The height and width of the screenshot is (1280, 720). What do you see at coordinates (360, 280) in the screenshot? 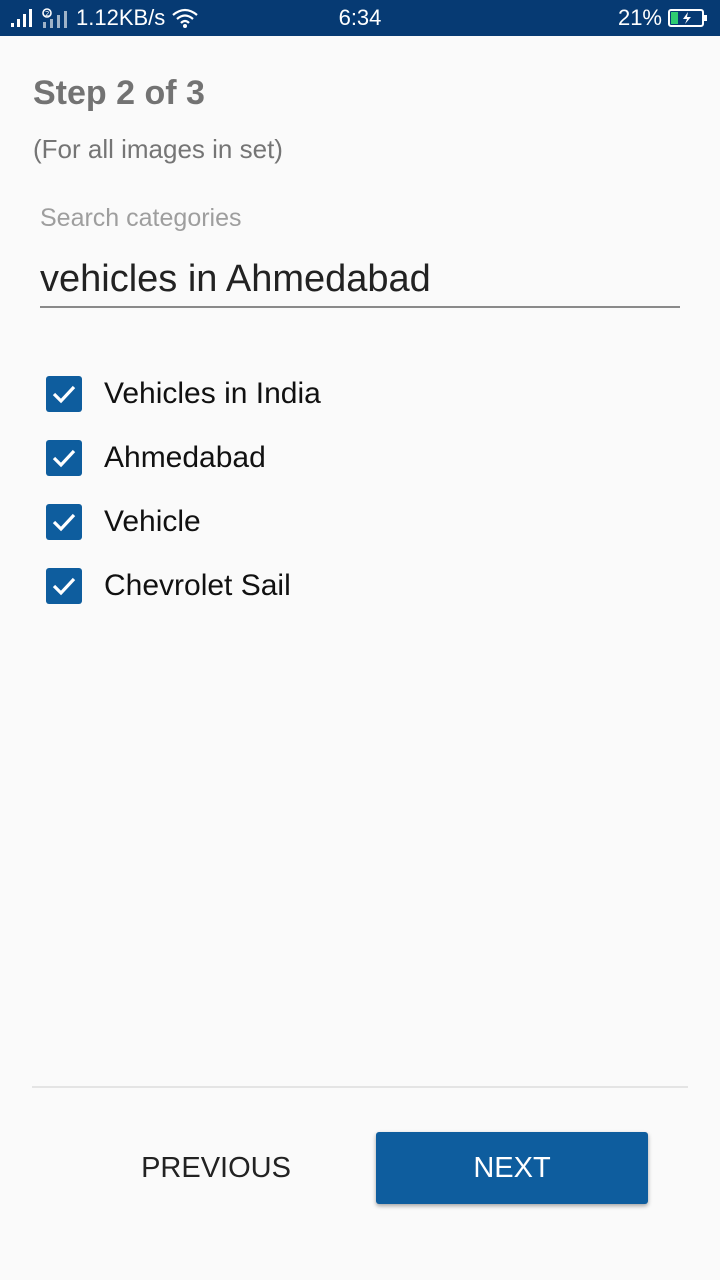
I see `search-categories-input` at bounding box center [360, 280].